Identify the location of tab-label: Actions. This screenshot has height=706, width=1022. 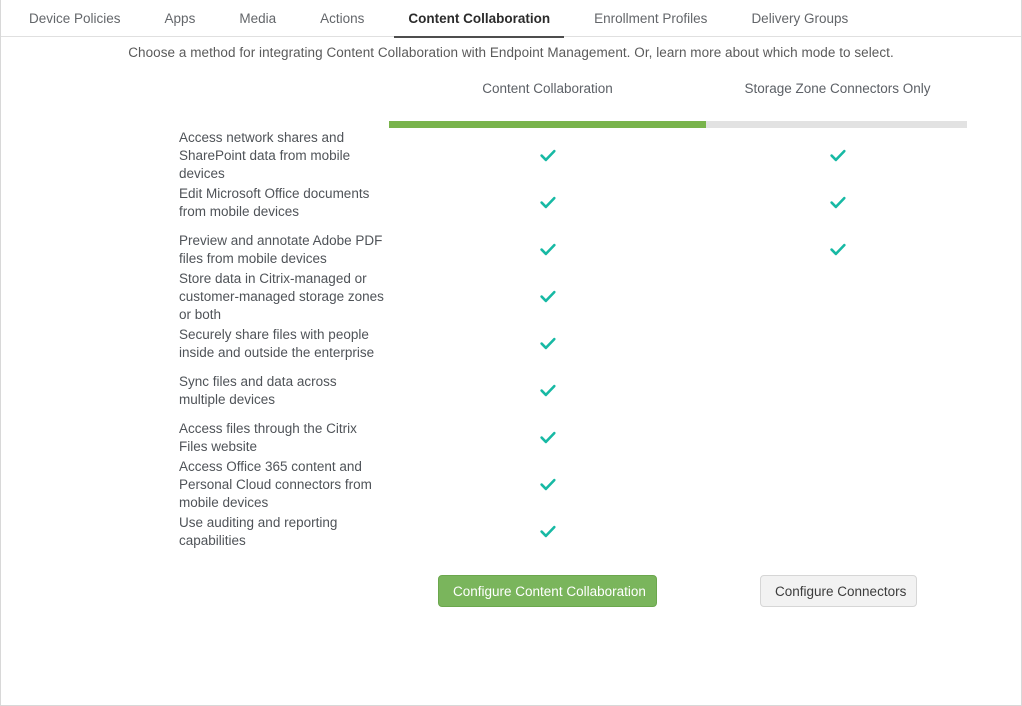
(342, 18).